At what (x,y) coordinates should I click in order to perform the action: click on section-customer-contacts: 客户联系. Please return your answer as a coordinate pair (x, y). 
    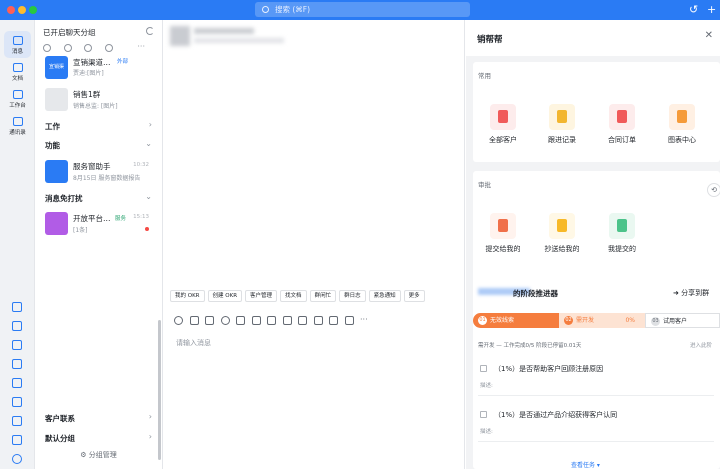
    Looking at the image, I should click on (60, 418).